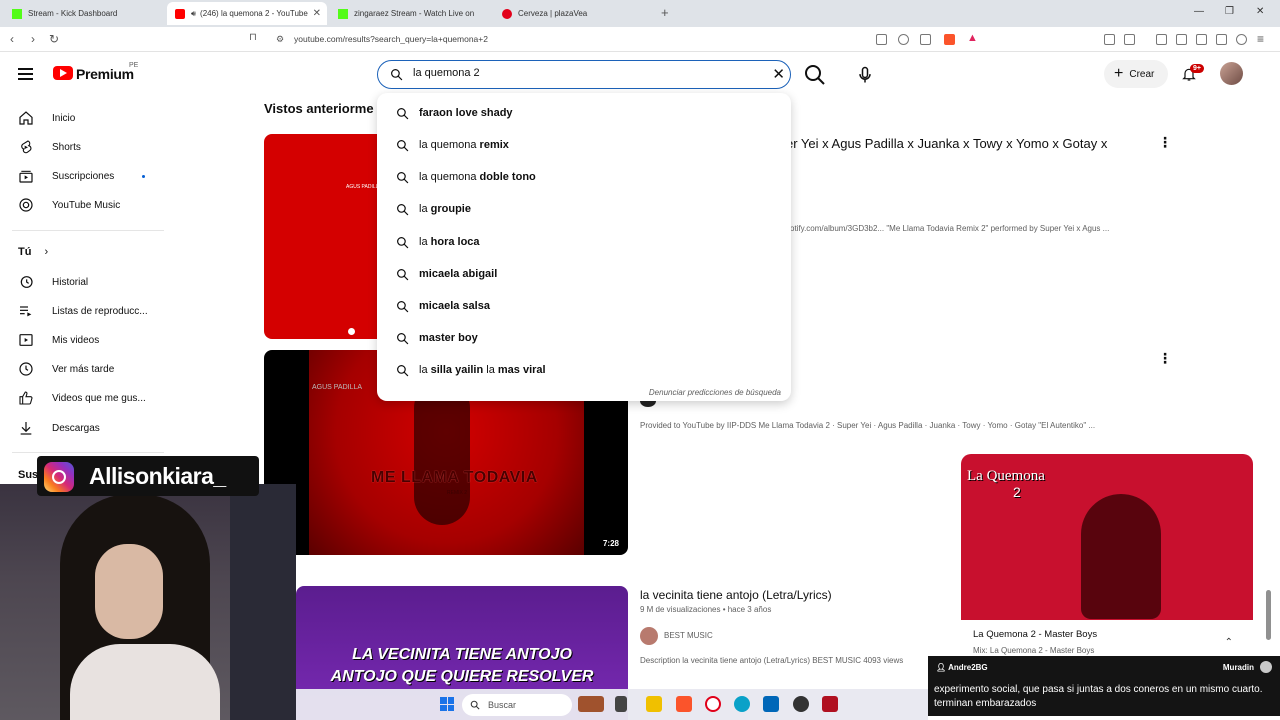 The width and height of the screenshot is (1280, 720). Describe the element at coordinates (584, 209) in the screenshot. I see `suggestion-item: la groupie` at that location.